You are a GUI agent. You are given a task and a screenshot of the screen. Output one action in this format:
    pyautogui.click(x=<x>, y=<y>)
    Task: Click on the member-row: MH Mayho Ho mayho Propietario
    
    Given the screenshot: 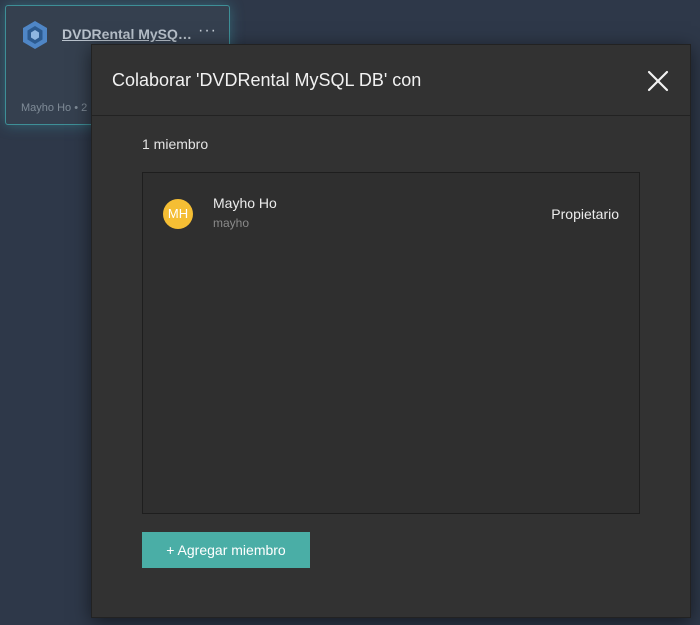 What is the action you would take?
    pyautogui.click(x=391, y=208)
    